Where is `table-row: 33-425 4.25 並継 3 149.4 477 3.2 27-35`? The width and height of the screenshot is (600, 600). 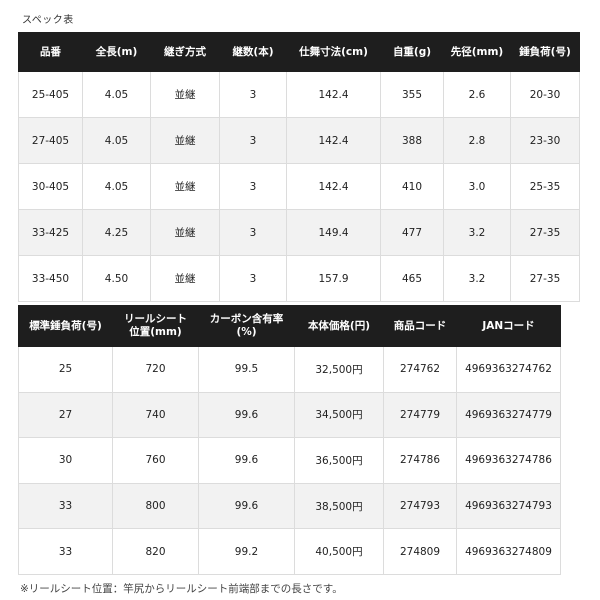 table-row: 33-425 4.25 並継 3 149.4 477 3.2 27-35 is located at coordinates (299, 232).